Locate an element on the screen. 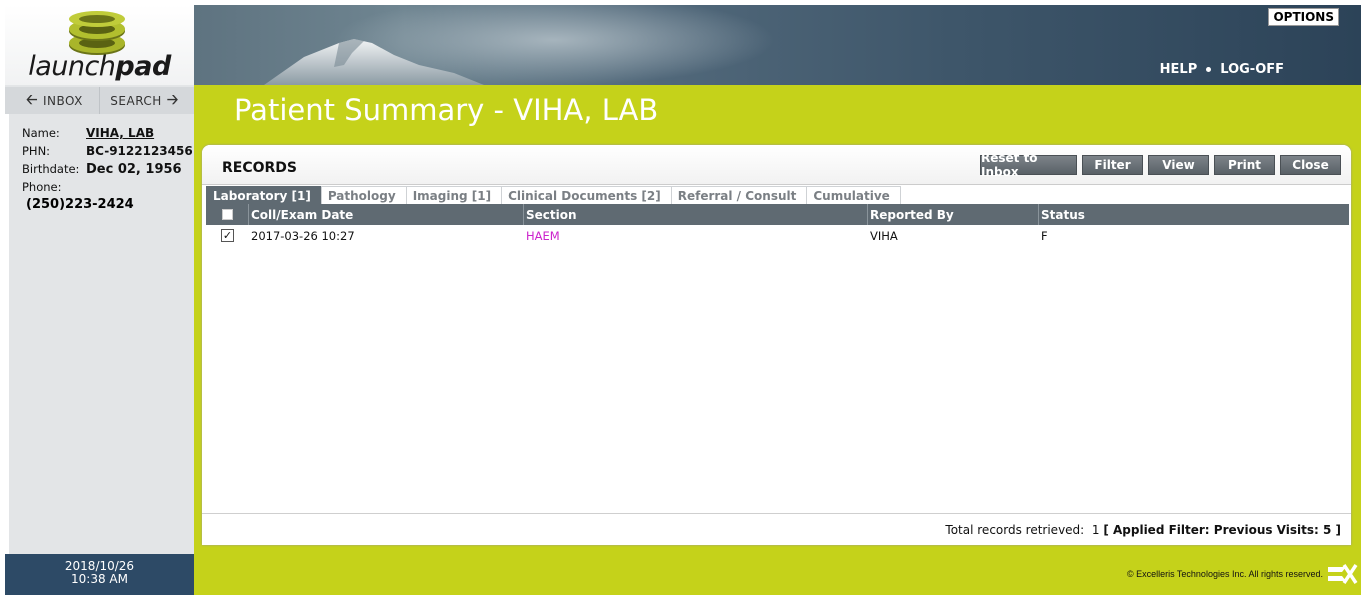  close-button: Close is located at coordinates (1310, 165).